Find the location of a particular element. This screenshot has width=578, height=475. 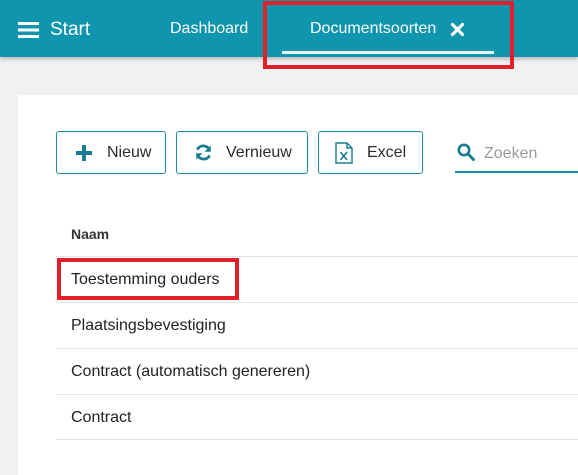

app-title: Start is located at coordinates (70, 29).